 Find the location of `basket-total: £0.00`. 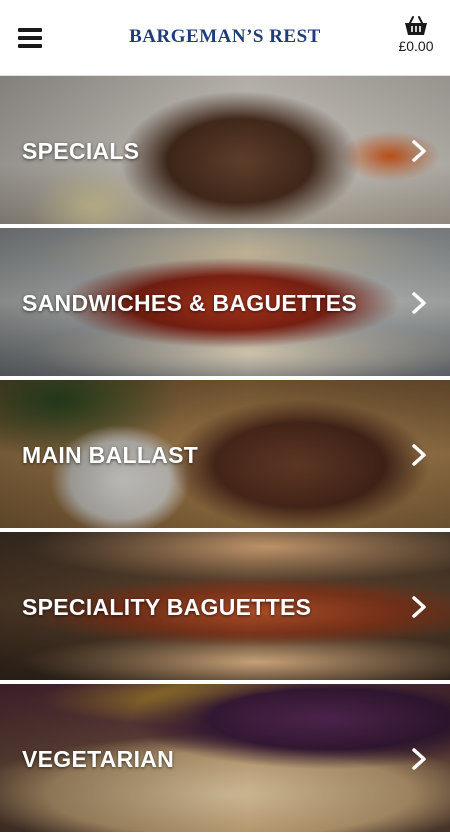

basket-total: £0.00 is located at coordinates (416, 46).